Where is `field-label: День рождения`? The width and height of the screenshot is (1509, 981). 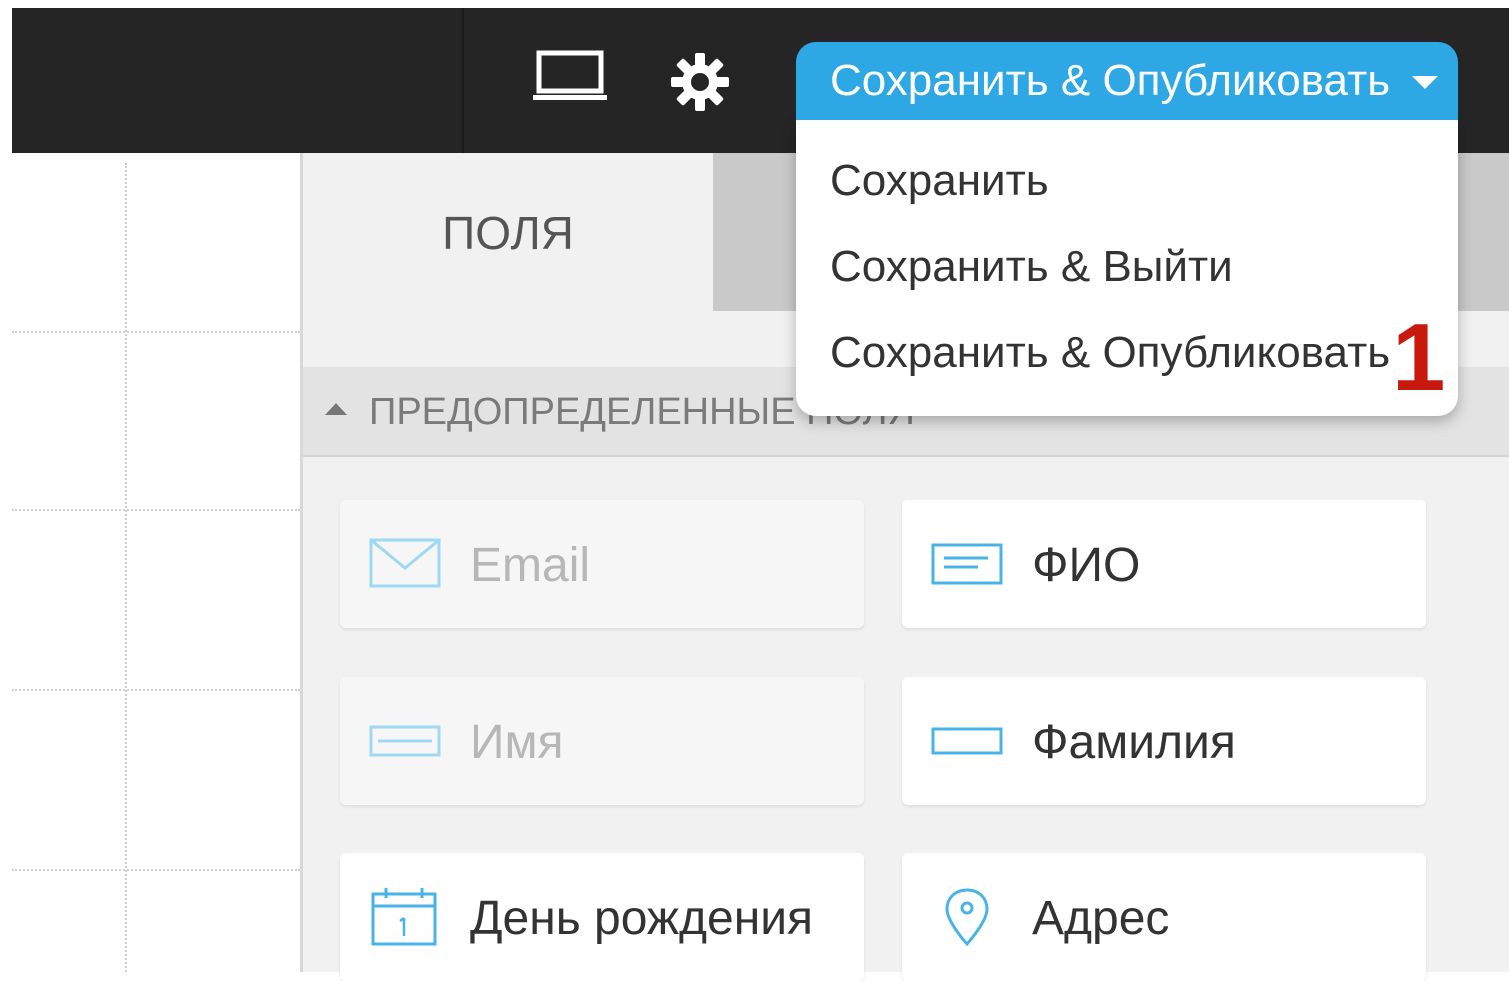 field-label: День рождения is located at coordinates (642, 918).